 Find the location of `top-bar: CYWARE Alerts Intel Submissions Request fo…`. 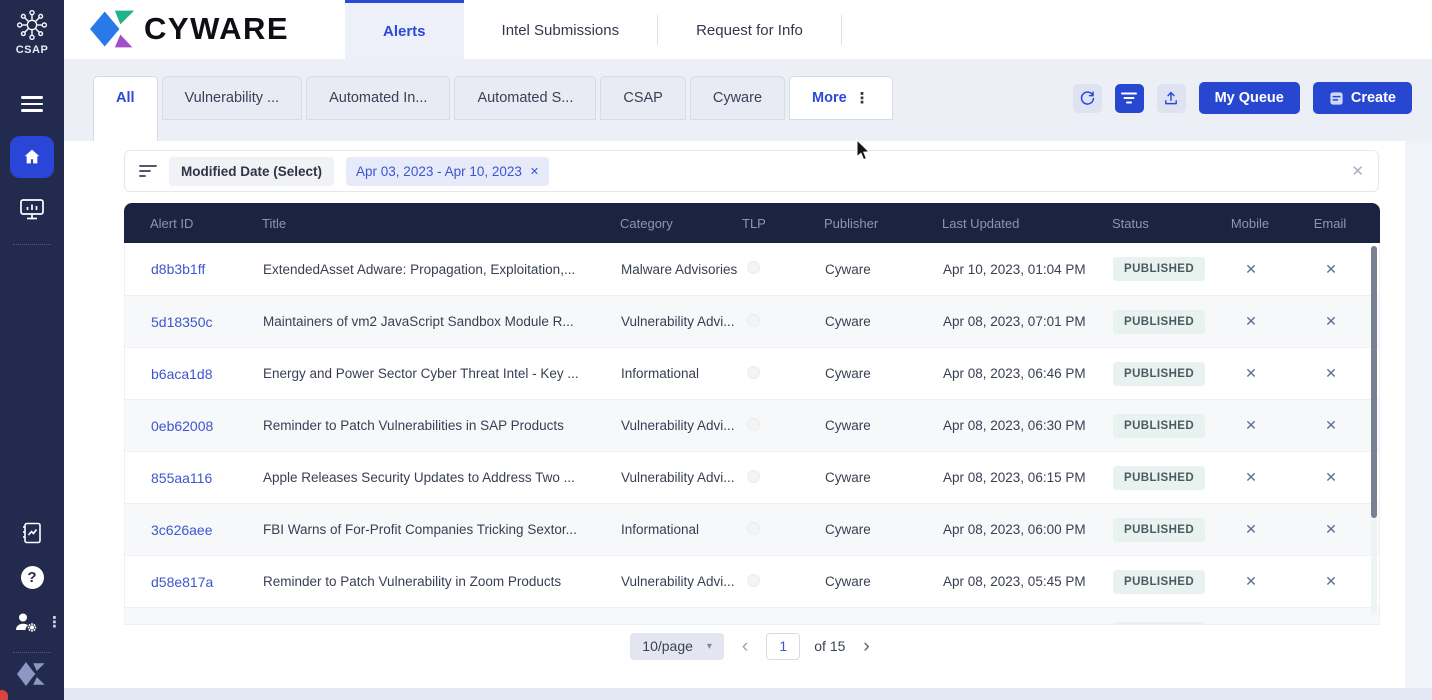

top-bar: CYWARE Alerts Intel Submissions Request fo… is located at coordinates (748, 30).